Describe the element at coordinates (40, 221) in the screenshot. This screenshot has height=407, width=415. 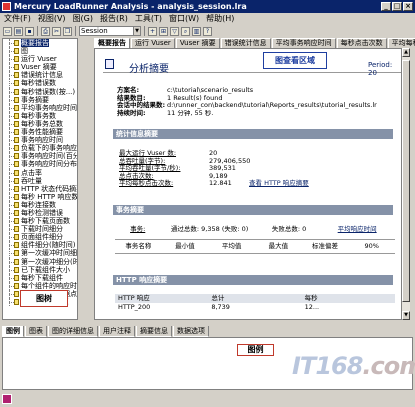
I see `tree-item: 每秒下载页面数` at that location.